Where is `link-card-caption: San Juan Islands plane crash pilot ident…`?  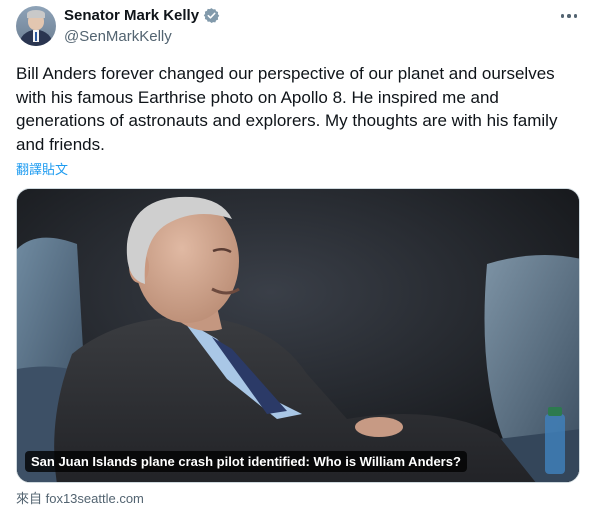
link-card-caption: San Juan Islands plane crash pilot ident… is located at coordinates (246, 461).